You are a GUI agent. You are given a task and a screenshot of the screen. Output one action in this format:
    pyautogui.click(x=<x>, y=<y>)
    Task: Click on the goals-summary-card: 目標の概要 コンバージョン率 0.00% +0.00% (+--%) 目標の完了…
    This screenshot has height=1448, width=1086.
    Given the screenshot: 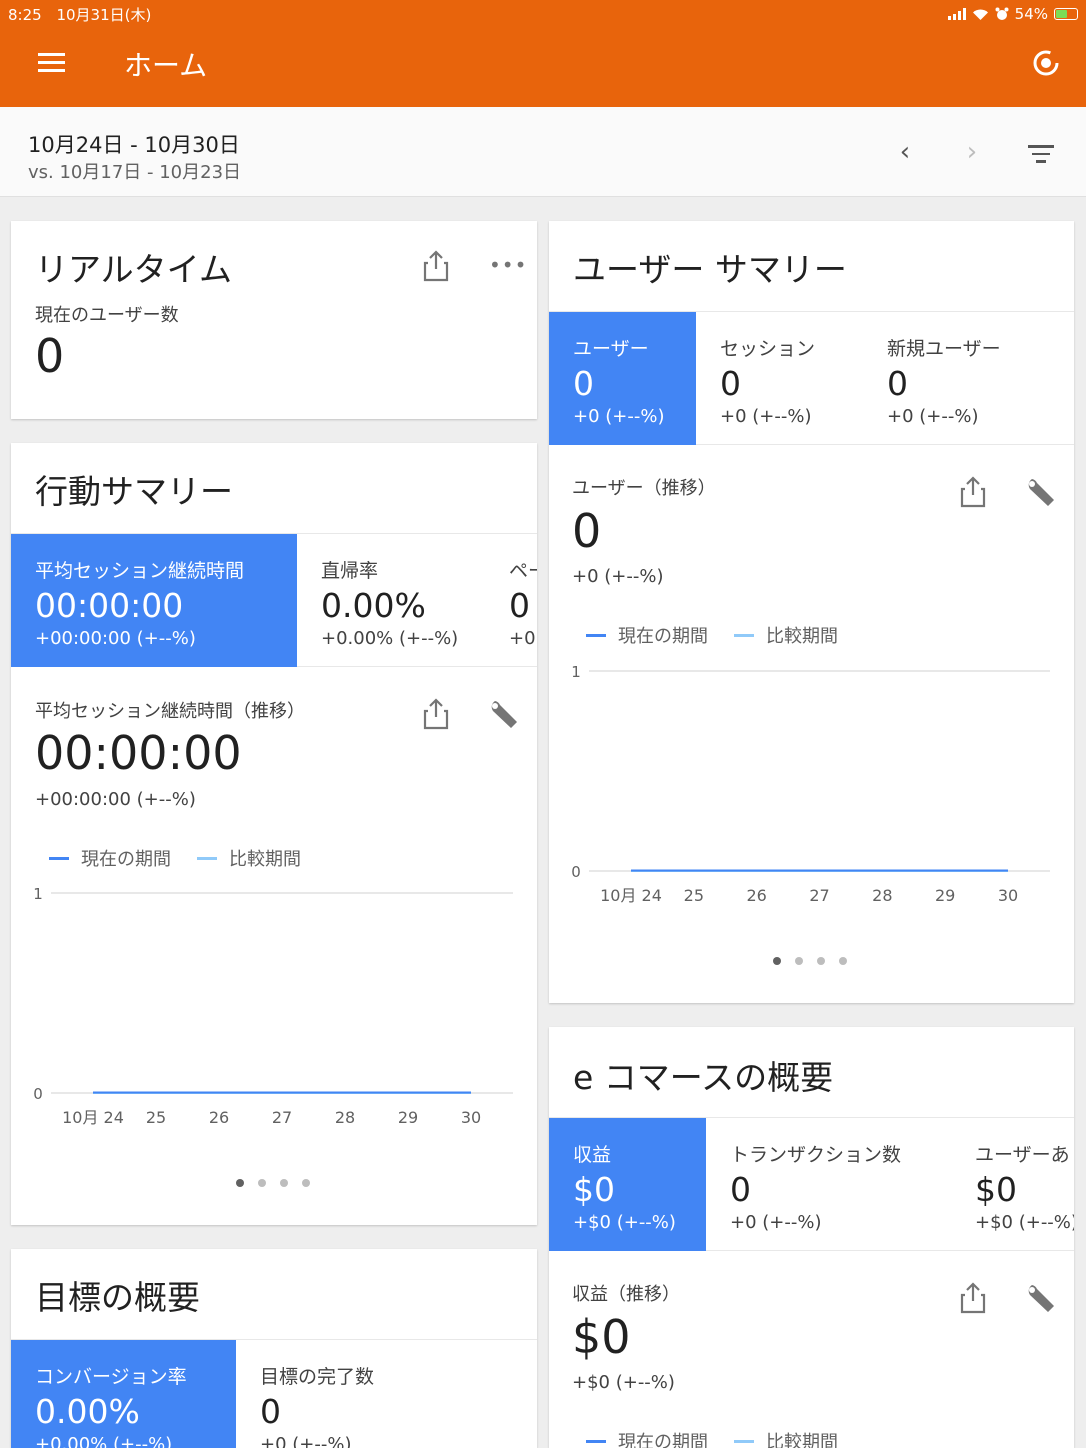 What is the action you would take?
    pyautogui.click(x=274, y=1348)
    